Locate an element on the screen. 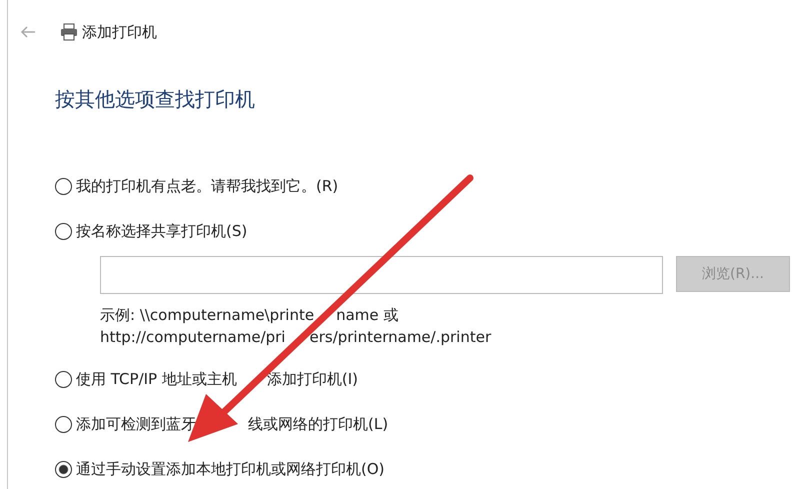  example-text: ers/printername/.printer is located at coordinates (400, 337).